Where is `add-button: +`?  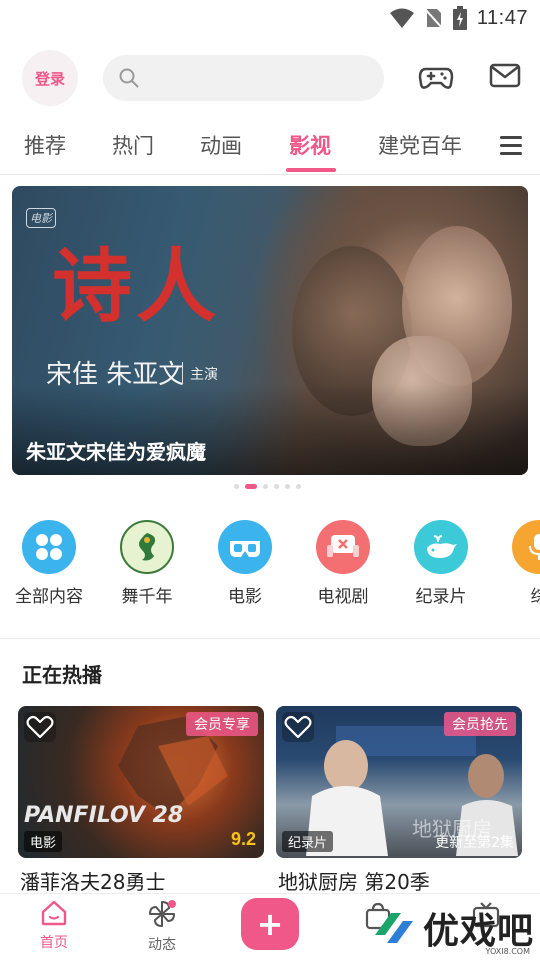 add-button: + is located at coordinates (270, 924).